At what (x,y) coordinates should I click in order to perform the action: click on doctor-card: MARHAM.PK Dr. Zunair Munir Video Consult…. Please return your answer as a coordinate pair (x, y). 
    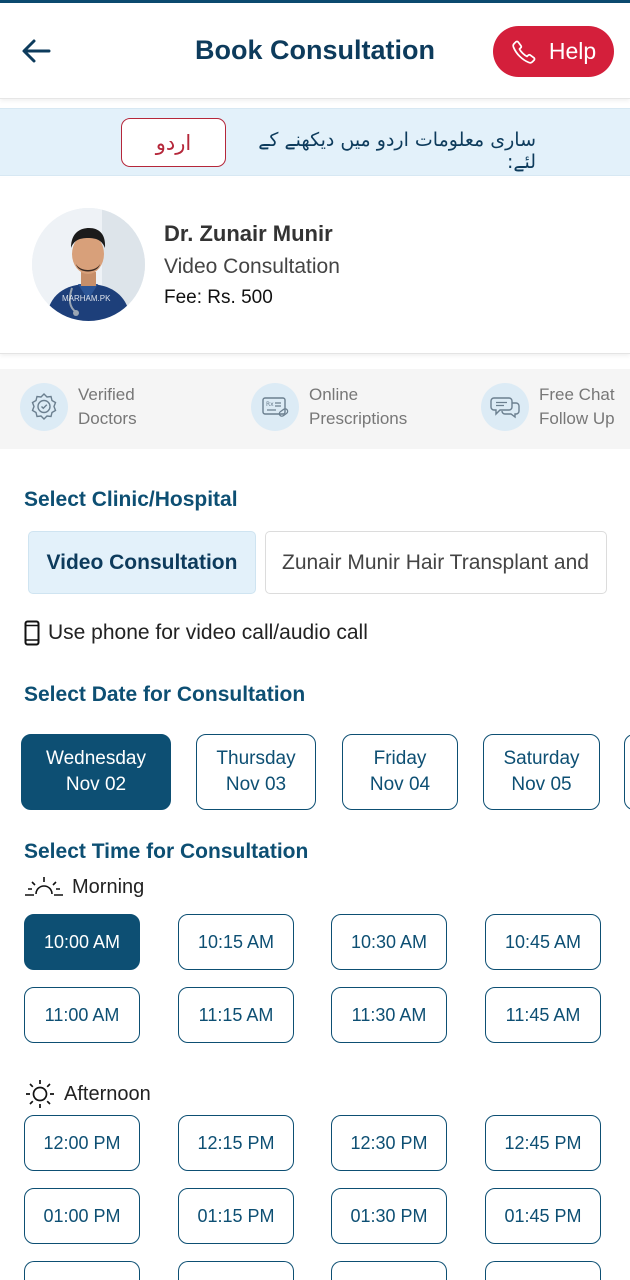
    Looking at the image, I should click on (315, 266).